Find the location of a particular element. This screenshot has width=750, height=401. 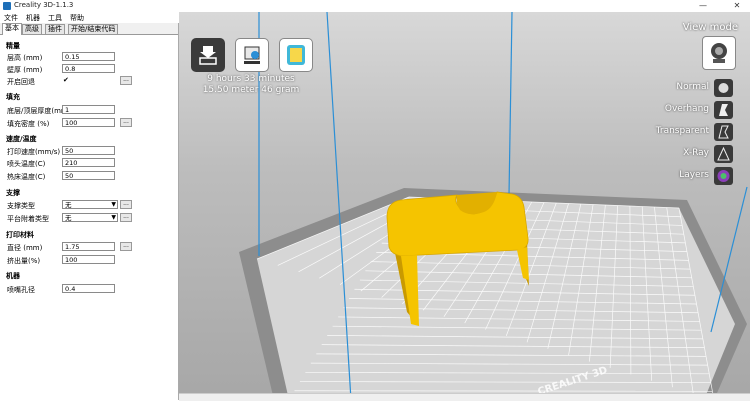

layer-height-input: 0.15 is located at coordinates (88, 56).